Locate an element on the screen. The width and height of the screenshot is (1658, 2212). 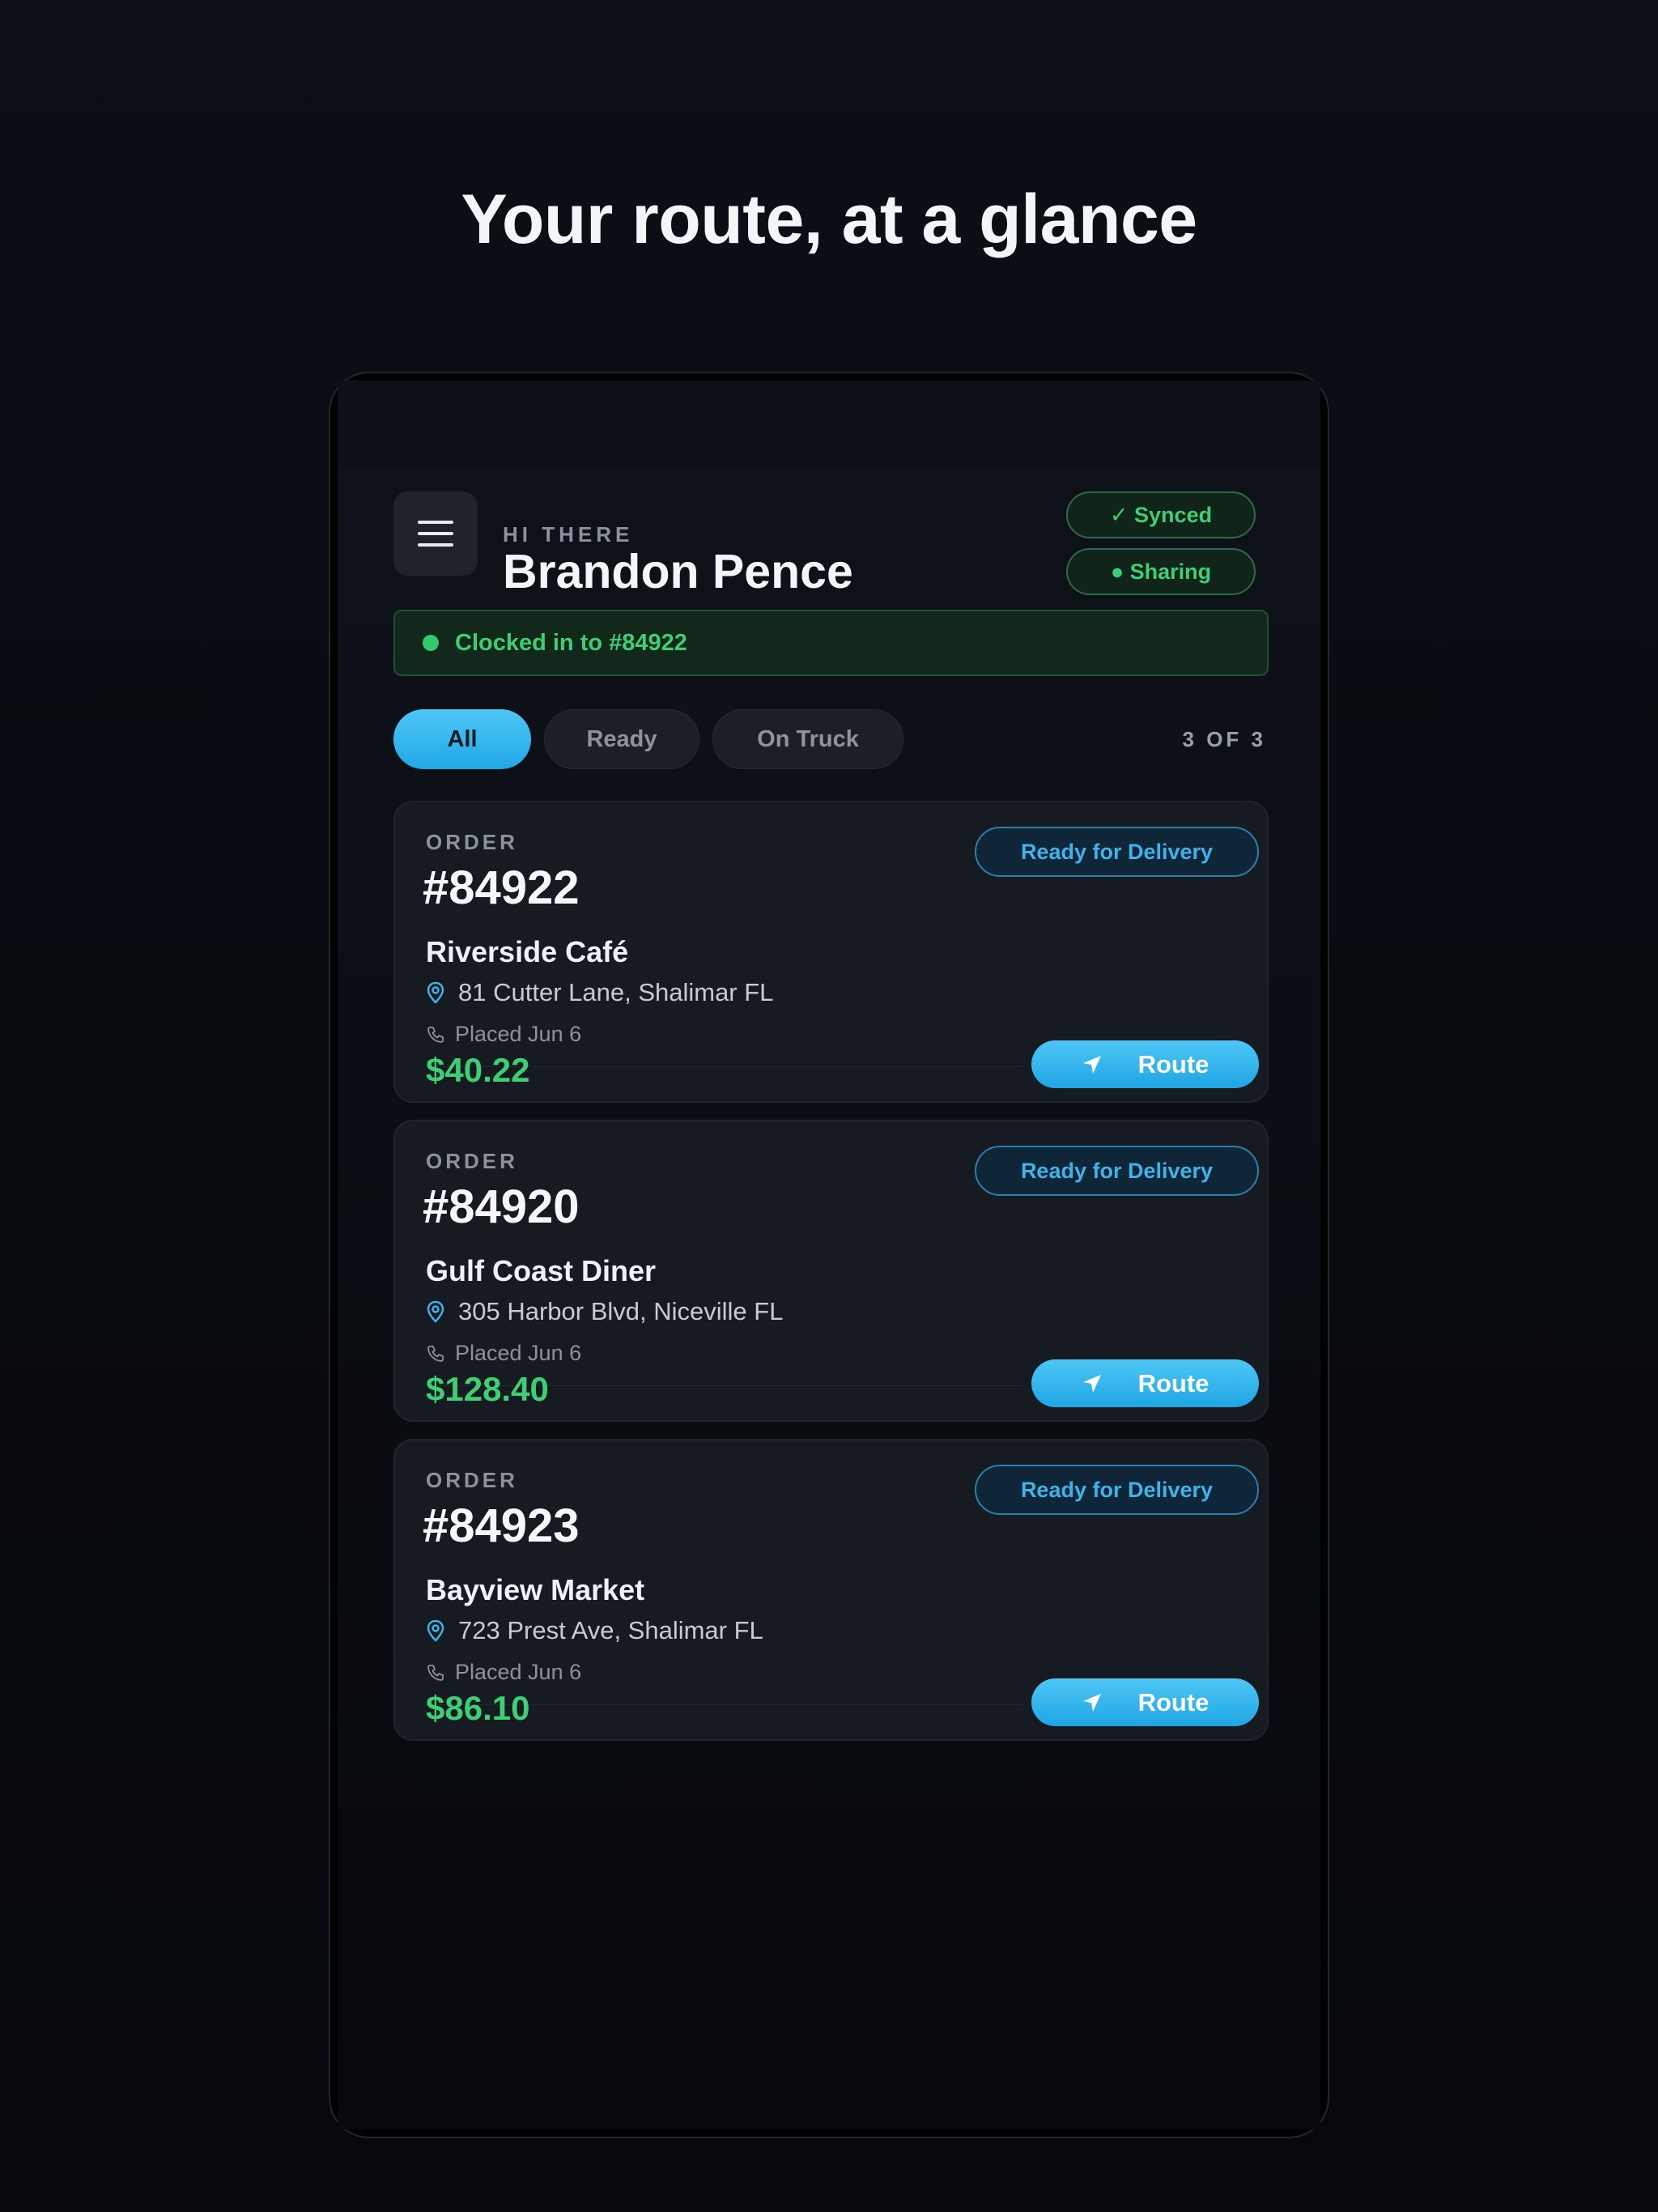
customer-address: 723 Prest Ave, Shalimar FL is located at coordinates (594, 1631).